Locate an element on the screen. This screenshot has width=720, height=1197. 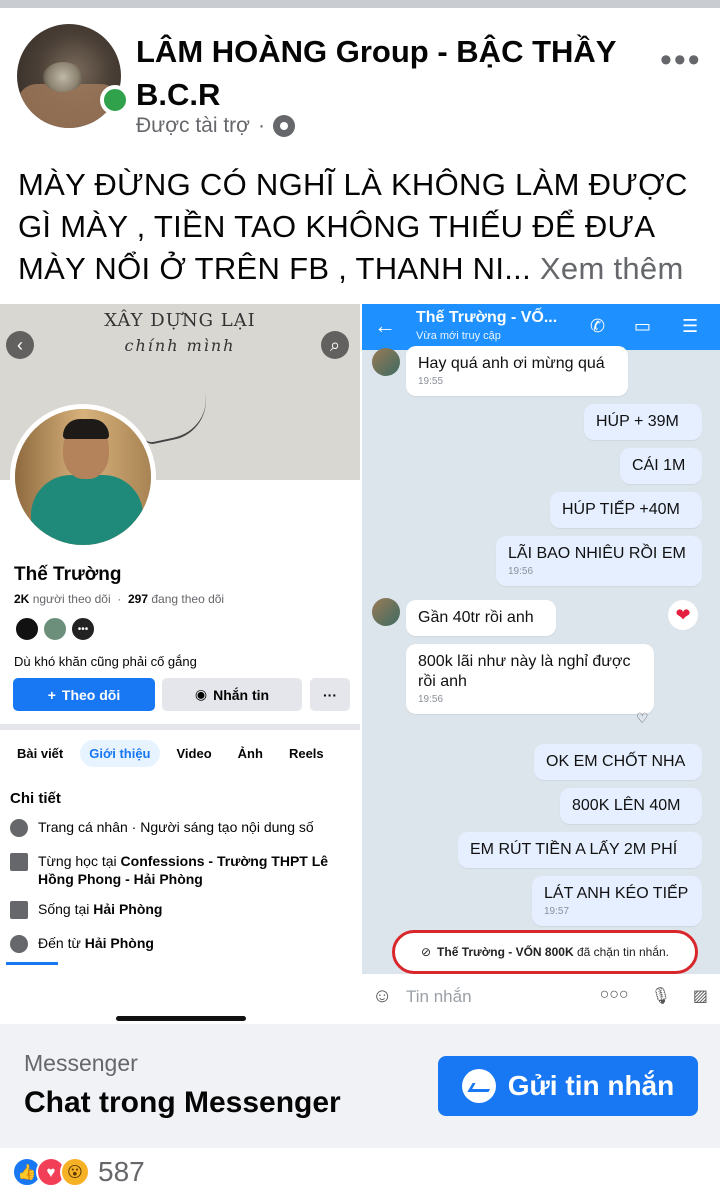
audience-gear-icon is located at coordinates (283, 126).